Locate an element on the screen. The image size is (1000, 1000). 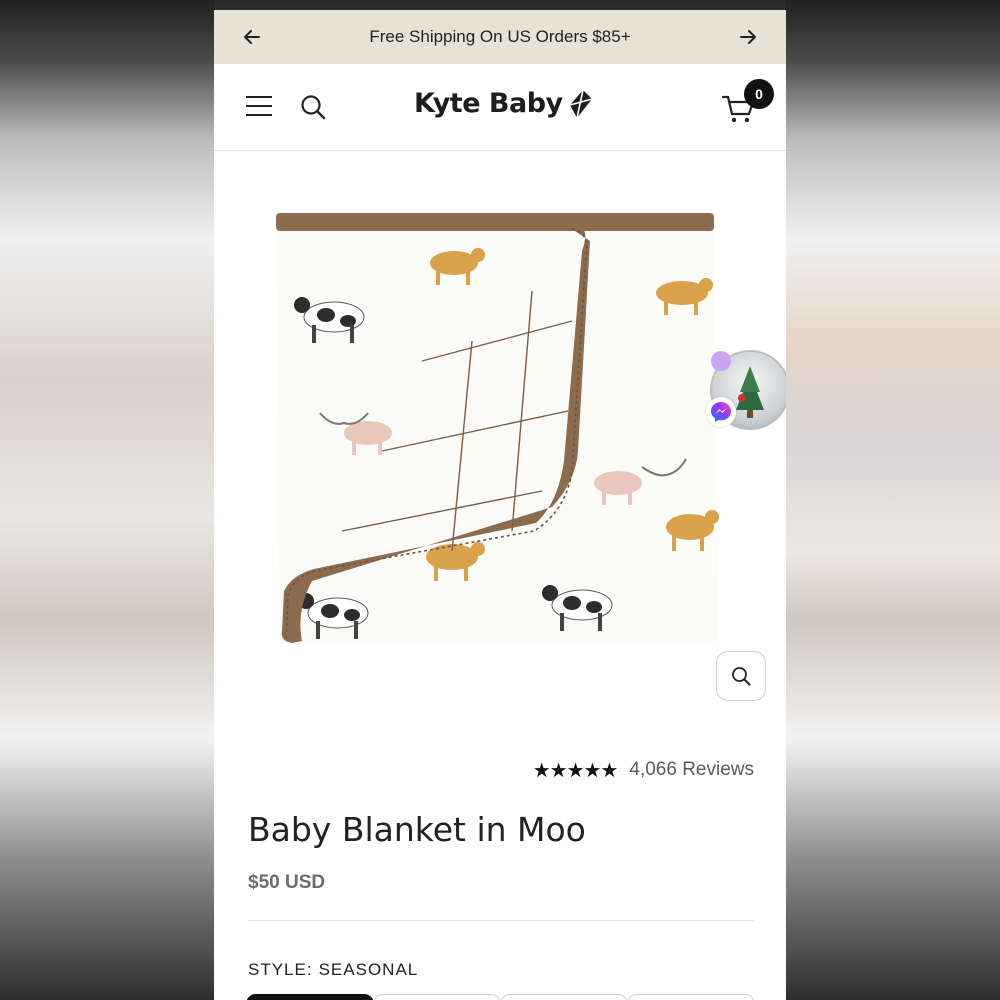
star-rating-icons: ★★★★★ is located at coordinates (575, 770).